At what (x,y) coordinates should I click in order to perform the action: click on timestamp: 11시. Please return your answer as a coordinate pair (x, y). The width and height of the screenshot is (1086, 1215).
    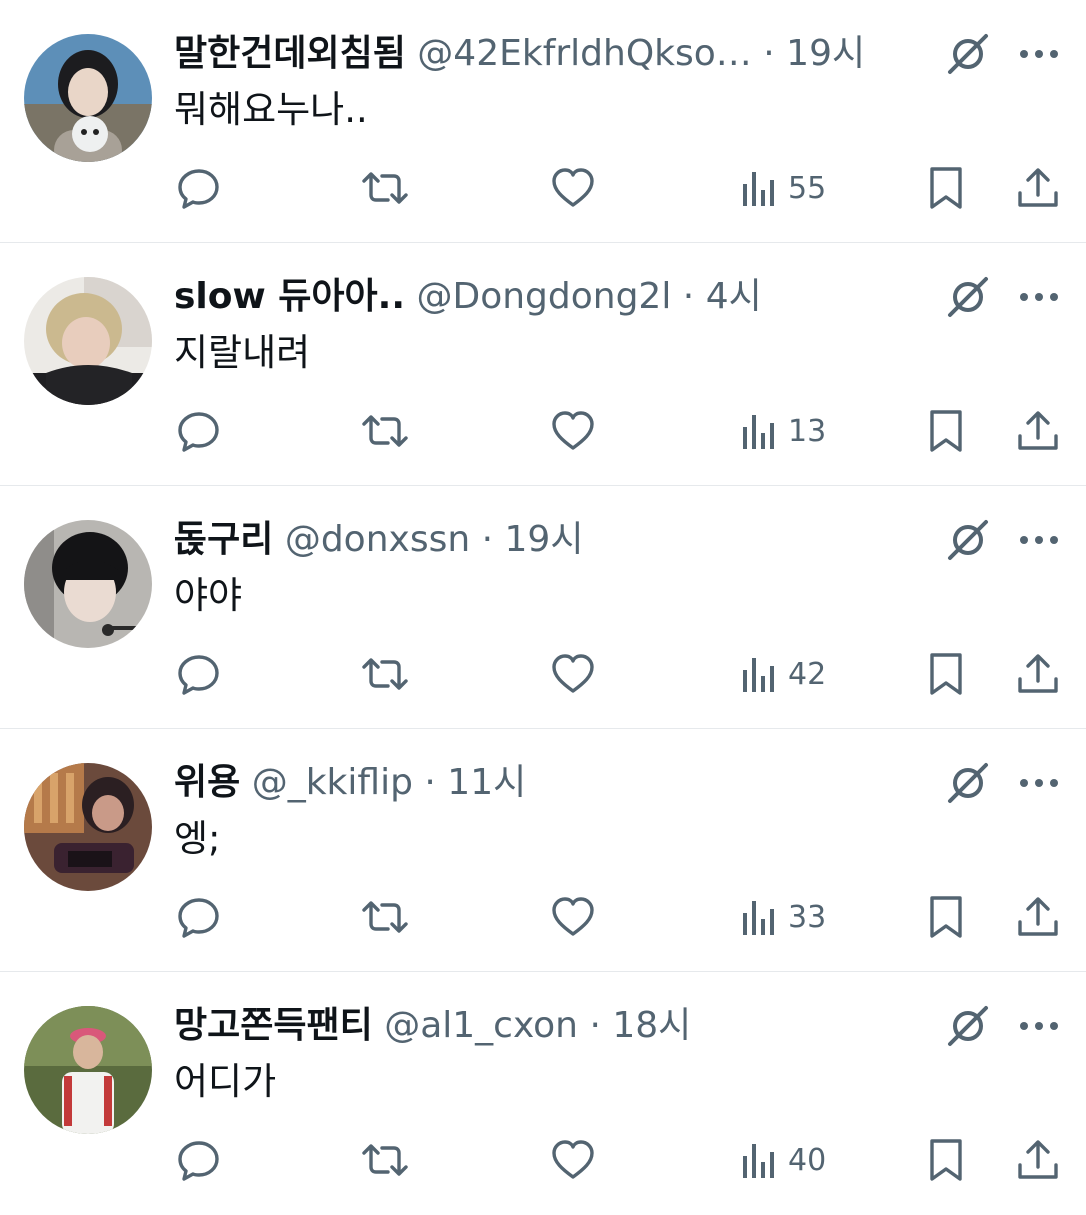
    Looking at the image, I should click on (486, 782).